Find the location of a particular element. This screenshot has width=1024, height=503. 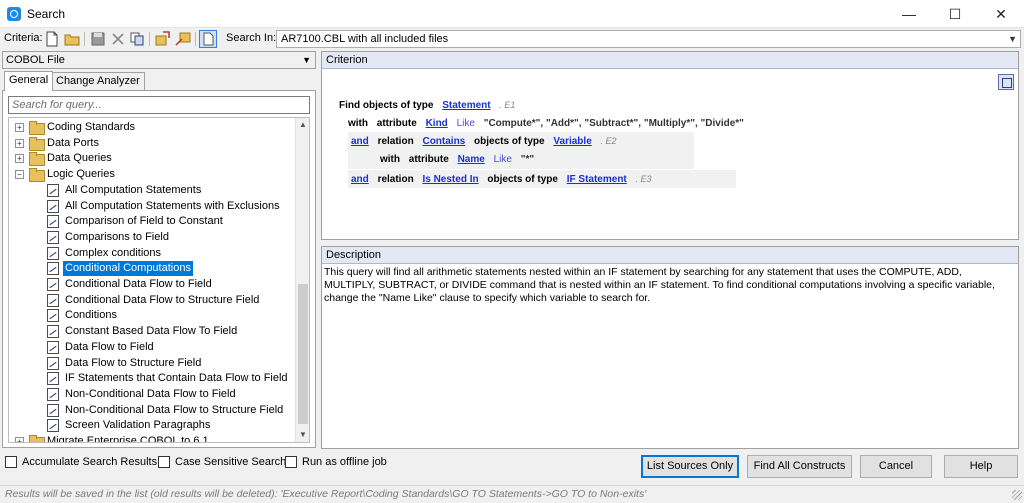

list-sources-button: List Sources Only is located at coordinates (690, 466).